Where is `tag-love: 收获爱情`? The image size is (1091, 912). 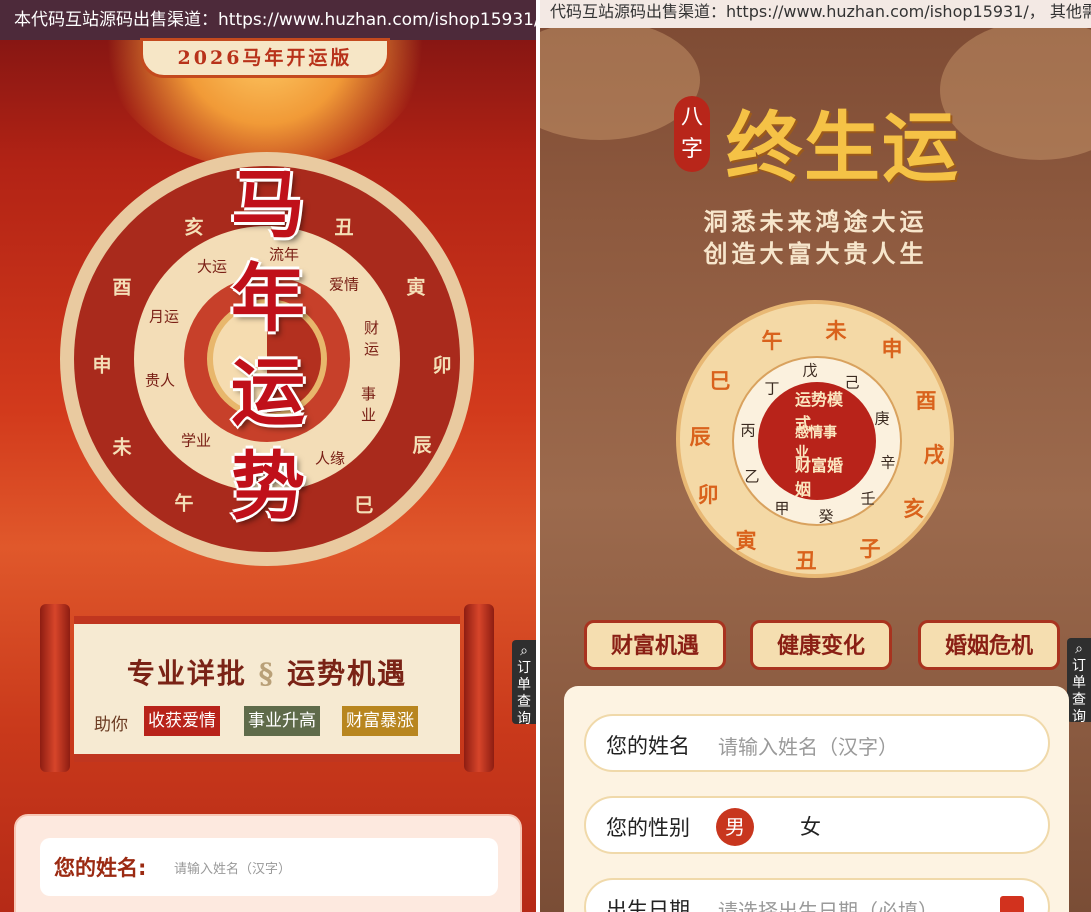 tag-love: 收获爱情 is located at coordinates (182, 721).